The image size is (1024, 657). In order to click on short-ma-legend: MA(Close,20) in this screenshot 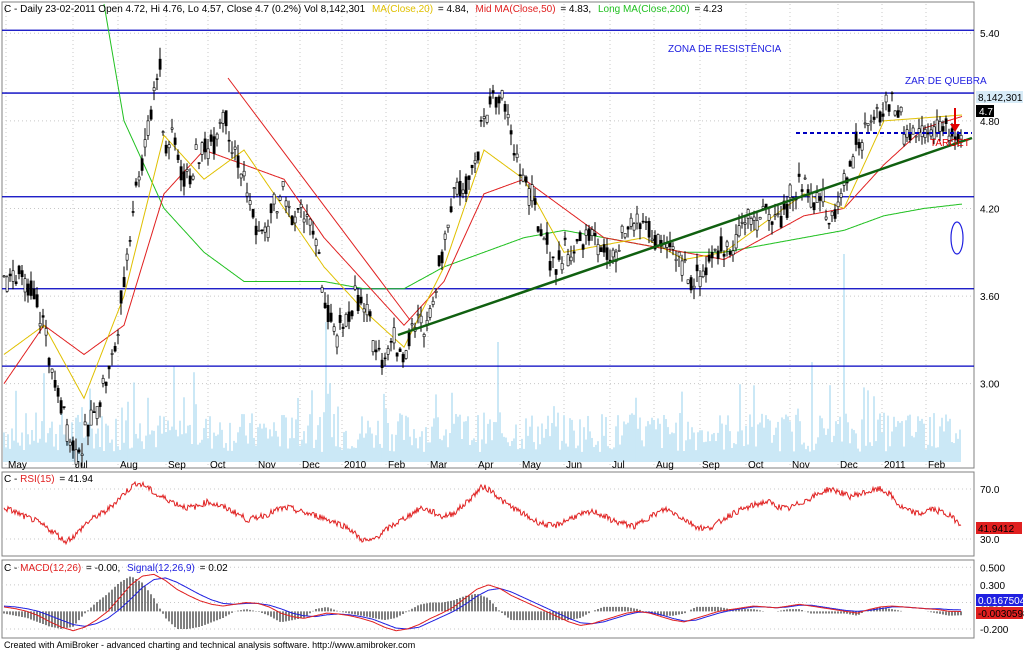, I will do `click(402, 9)`.